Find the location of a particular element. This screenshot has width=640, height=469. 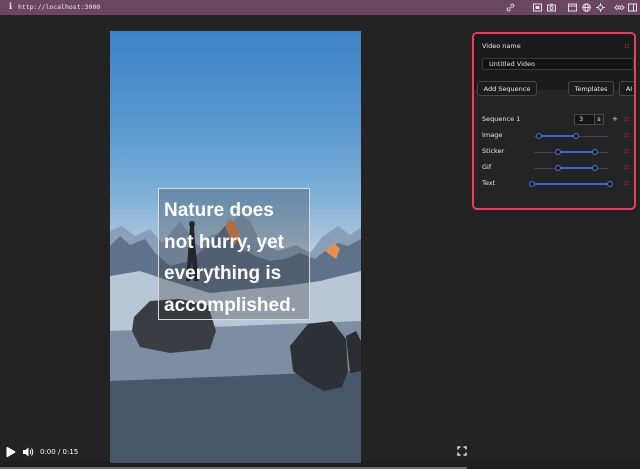

track-label-image: Image is located at coordinates (492, 135).